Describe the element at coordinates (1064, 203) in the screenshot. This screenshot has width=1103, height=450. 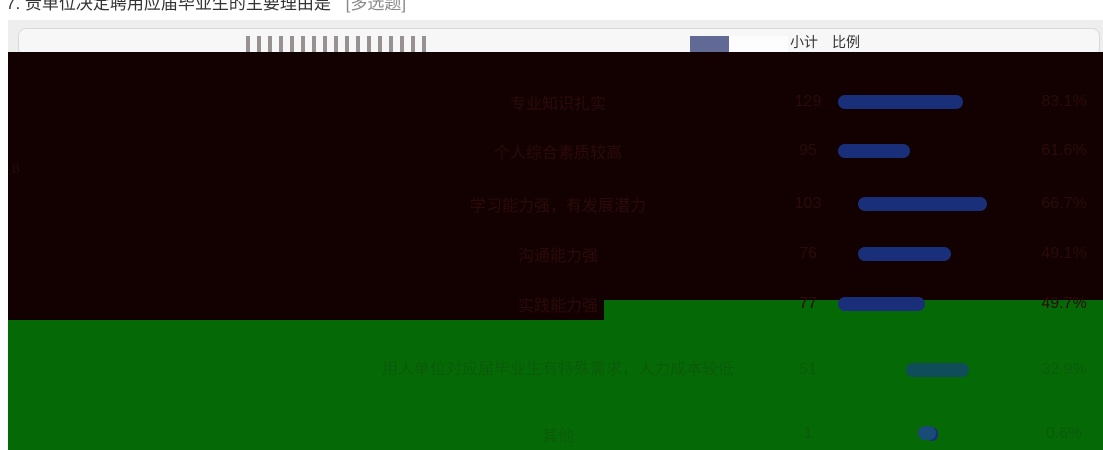
I see `row-percent: 66.7%` at that location.